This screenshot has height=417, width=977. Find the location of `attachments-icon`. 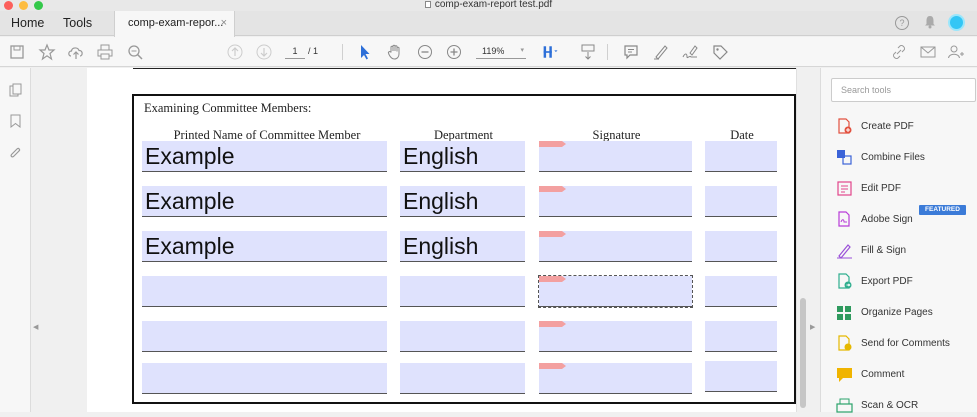

attachments-icon is located at coordinates (15, 153).